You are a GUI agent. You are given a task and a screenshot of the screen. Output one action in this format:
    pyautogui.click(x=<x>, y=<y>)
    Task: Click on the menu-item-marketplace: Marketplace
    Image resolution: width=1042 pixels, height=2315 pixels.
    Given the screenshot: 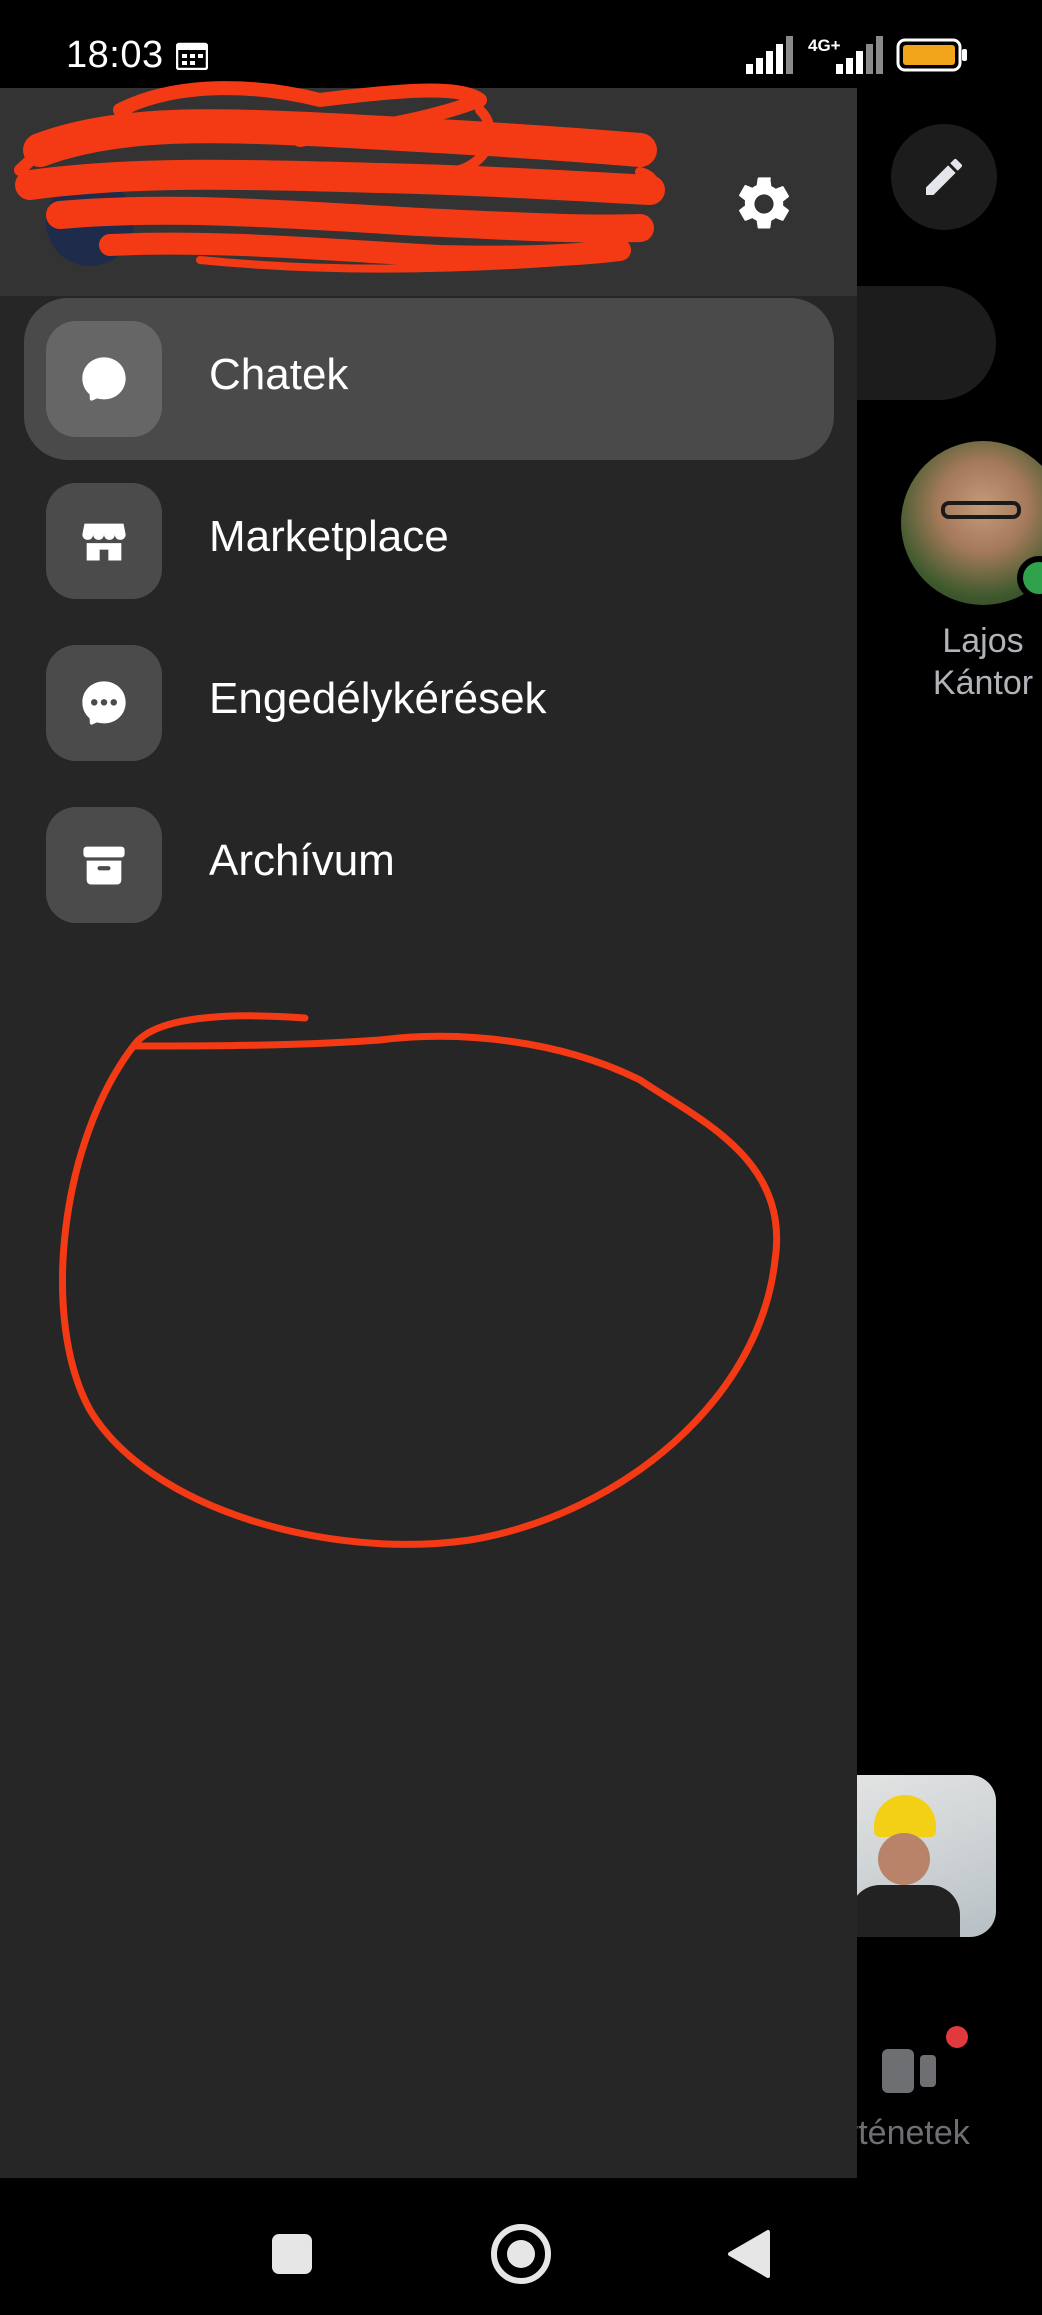 What is the action you would take?
    pyautogui.click(x=429, y=541)
    